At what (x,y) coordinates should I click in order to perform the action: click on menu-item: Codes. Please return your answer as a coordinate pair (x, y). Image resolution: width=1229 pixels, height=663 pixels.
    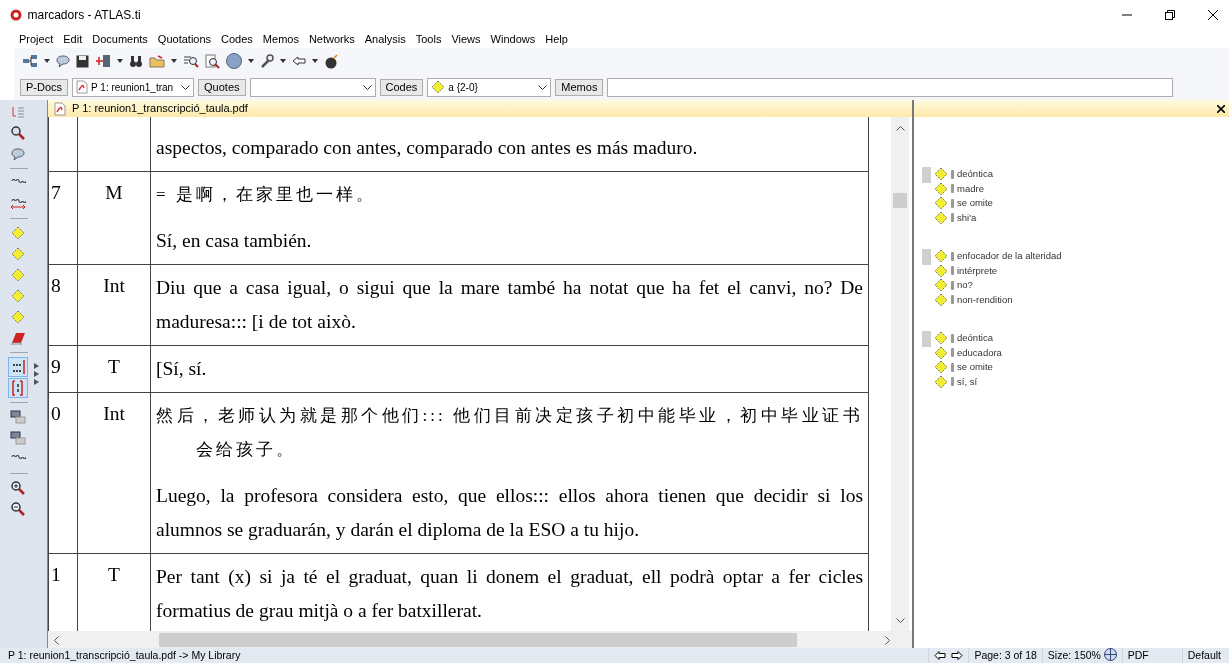
    Looking at the image, I should click on (237, 39).